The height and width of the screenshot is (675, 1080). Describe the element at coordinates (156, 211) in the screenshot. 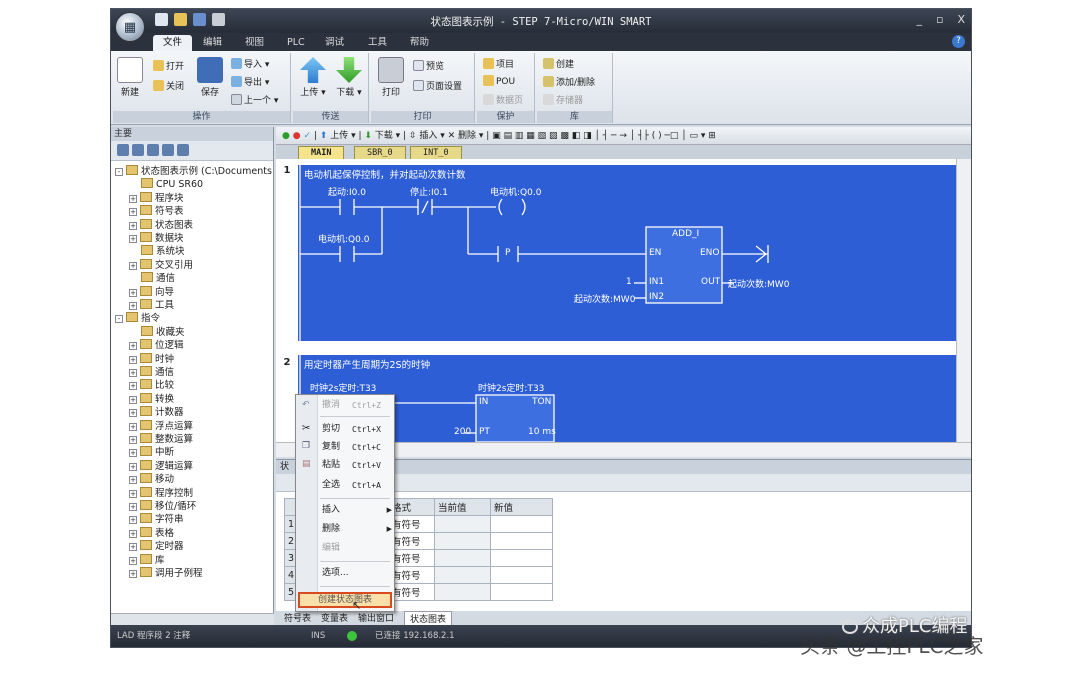

I see `tree-item: + 符号表` at that location.